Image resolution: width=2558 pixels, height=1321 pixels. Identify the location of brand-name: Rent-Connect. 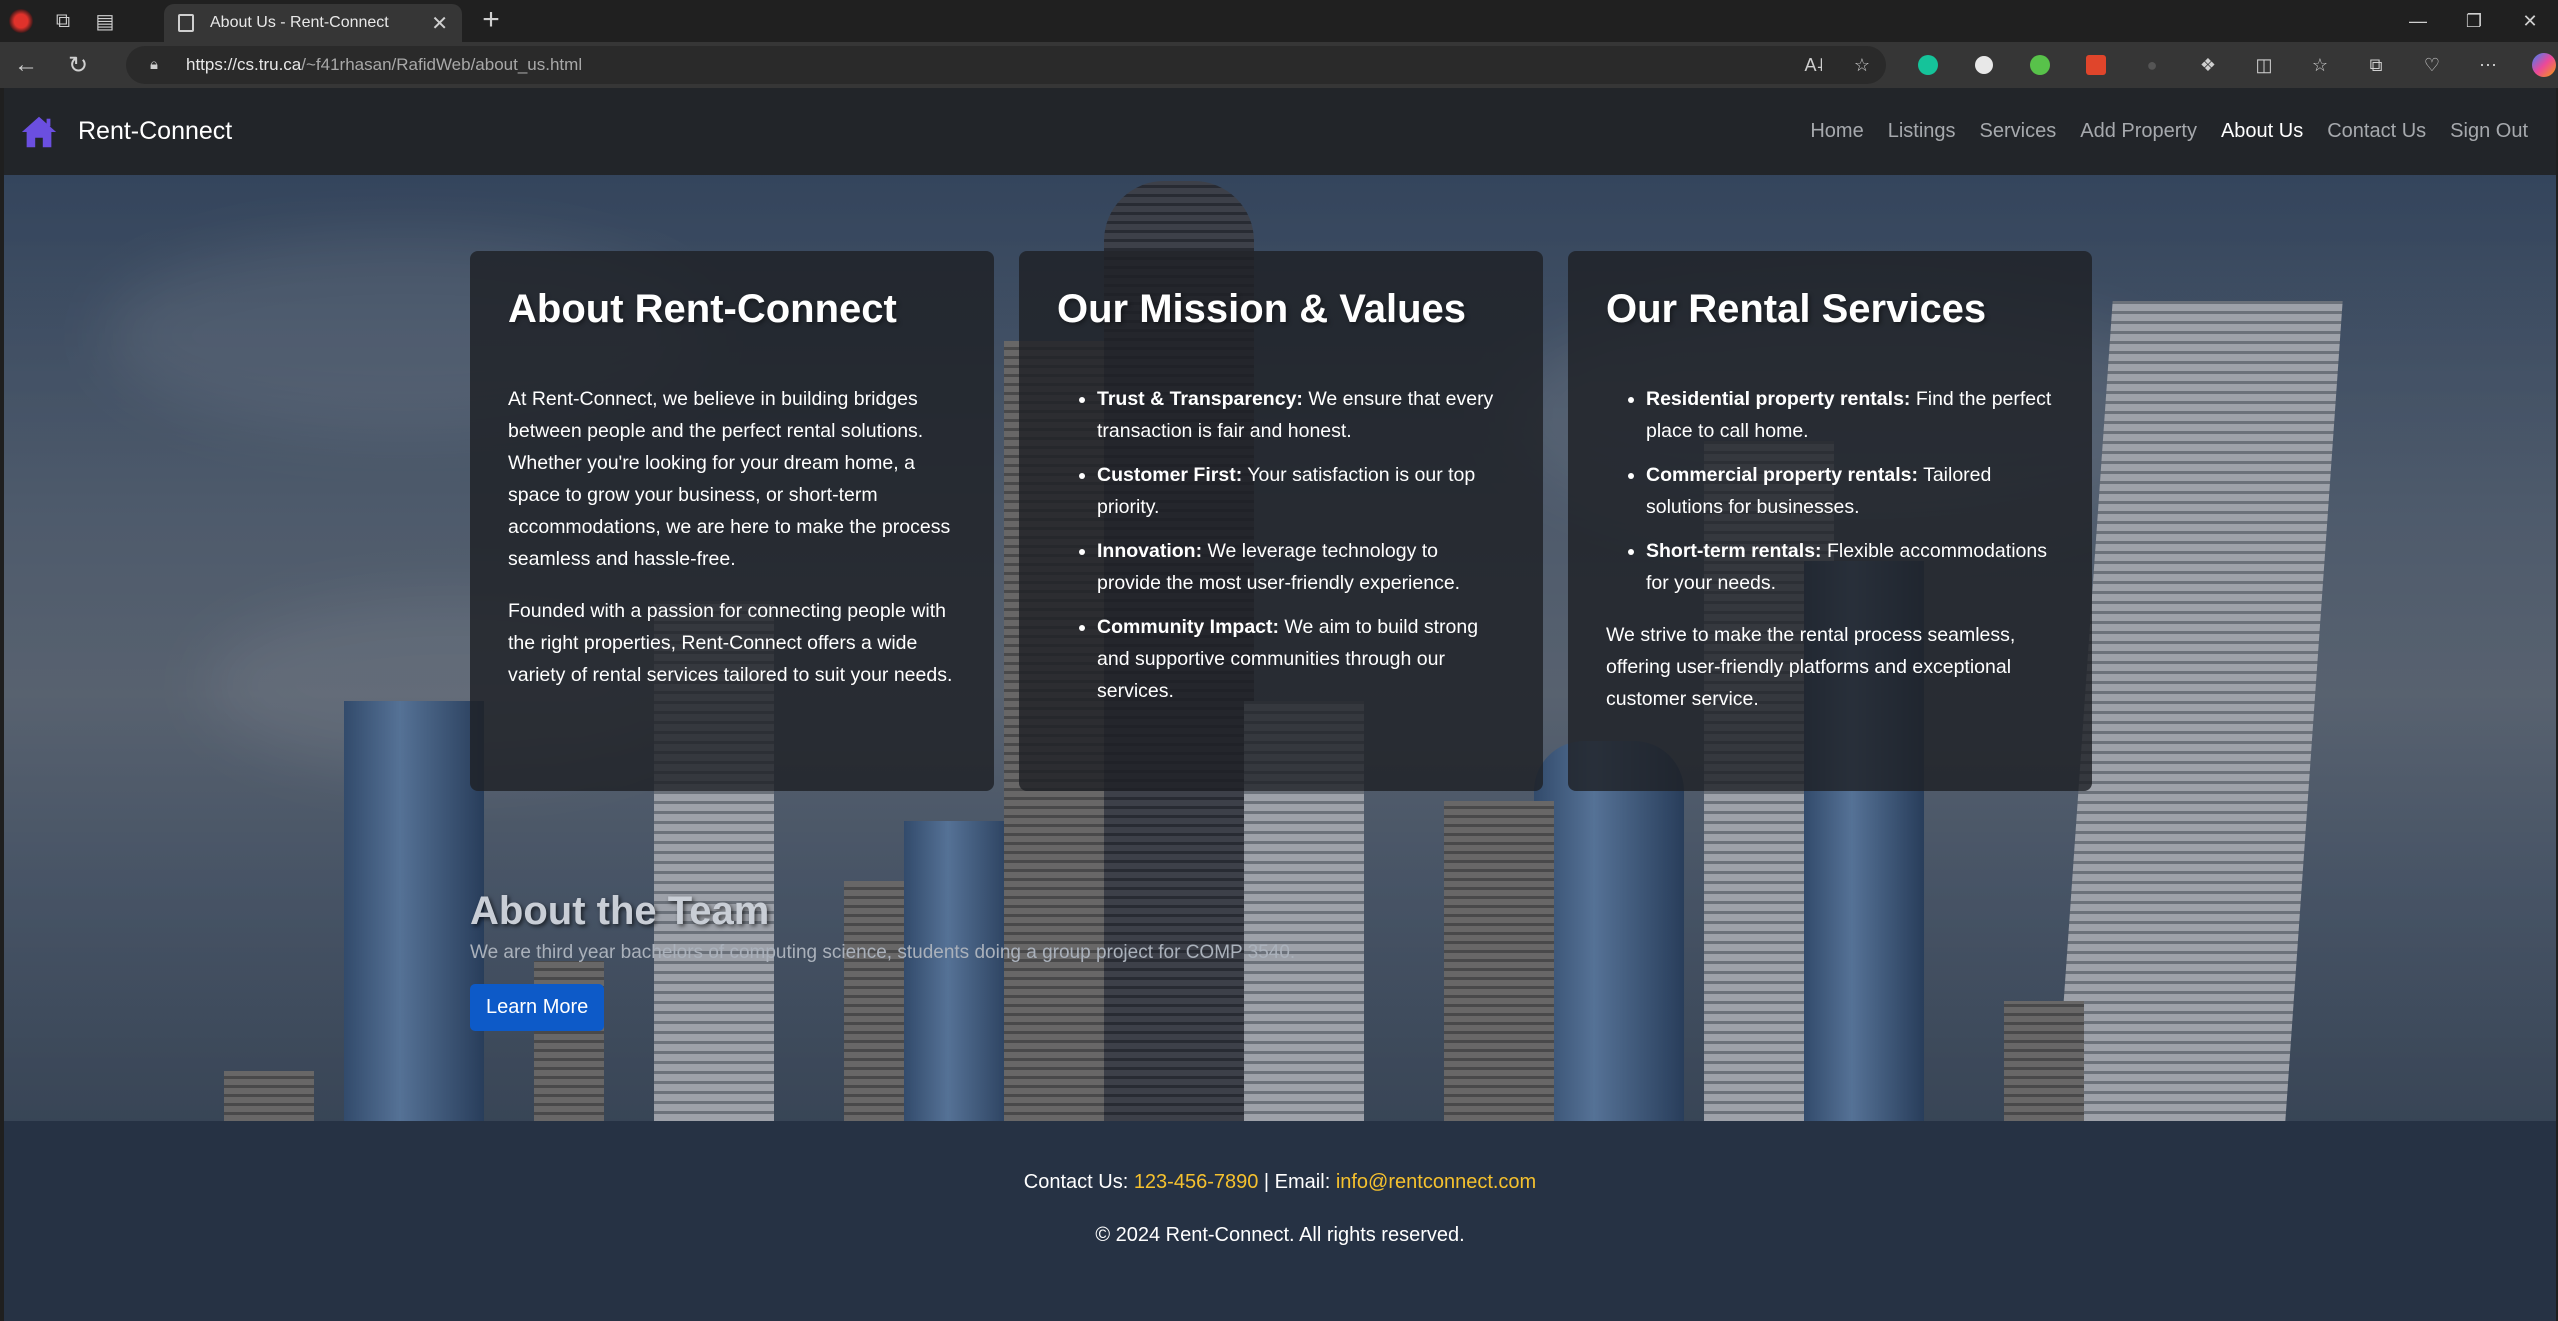
(155, 131).